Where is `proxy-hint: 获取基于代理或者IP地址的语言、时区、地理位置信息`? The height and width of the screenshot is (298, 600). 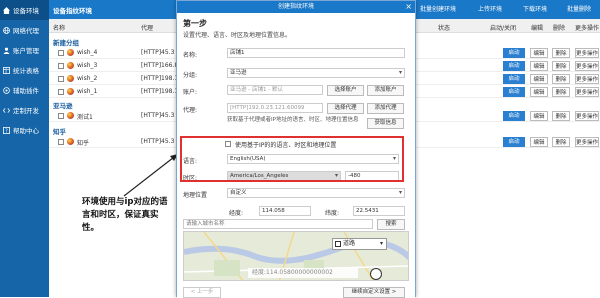 proxy-hint: 获取基于代理或者IP地址的语言、时区、地理位置信息 is located at coordinates (293, 120).